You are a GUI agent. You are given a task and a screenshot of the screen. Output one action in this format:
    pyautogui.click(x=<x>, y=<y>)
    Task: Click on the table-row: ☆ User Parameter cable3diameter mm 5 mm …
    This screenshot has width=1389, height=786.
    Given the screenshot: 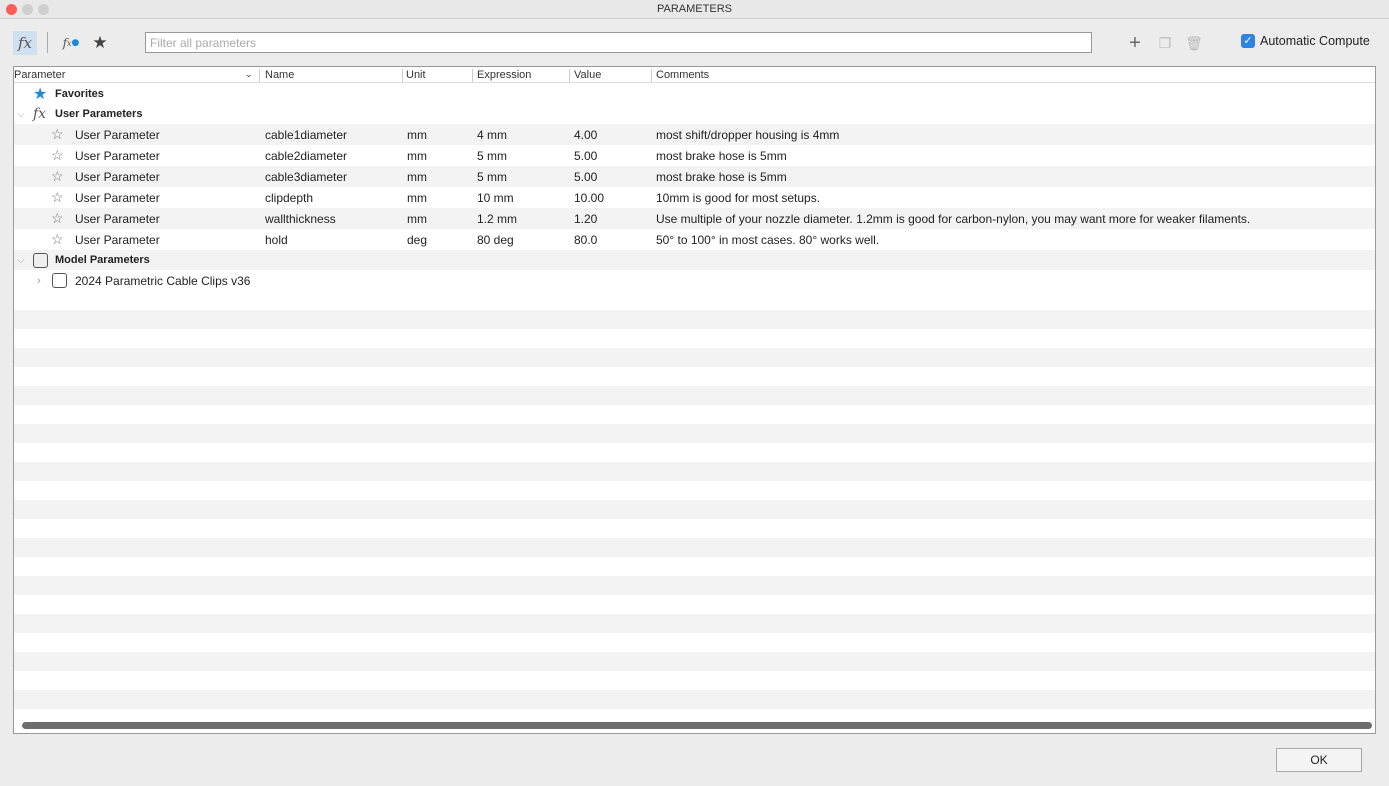 What is the action you would take?
    pyautogui.click(x=694, y=176)
    